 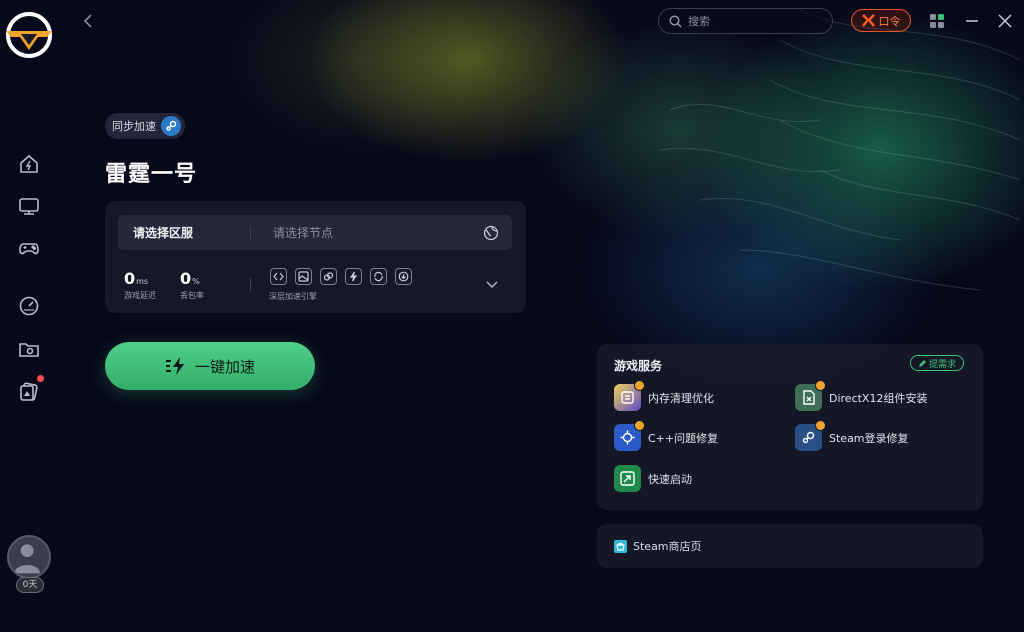 I want to click on search-box, so click(x=745, y=21).